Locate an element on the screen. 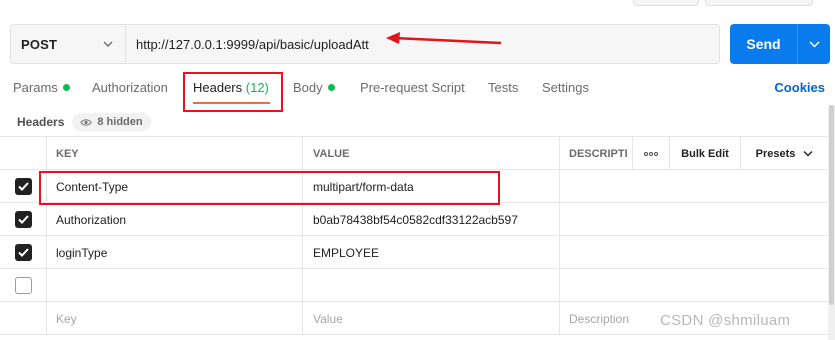 Image resolution: width=835 pixels, height=340 pixels. key-input: Key is located at coordinates (174, 318).